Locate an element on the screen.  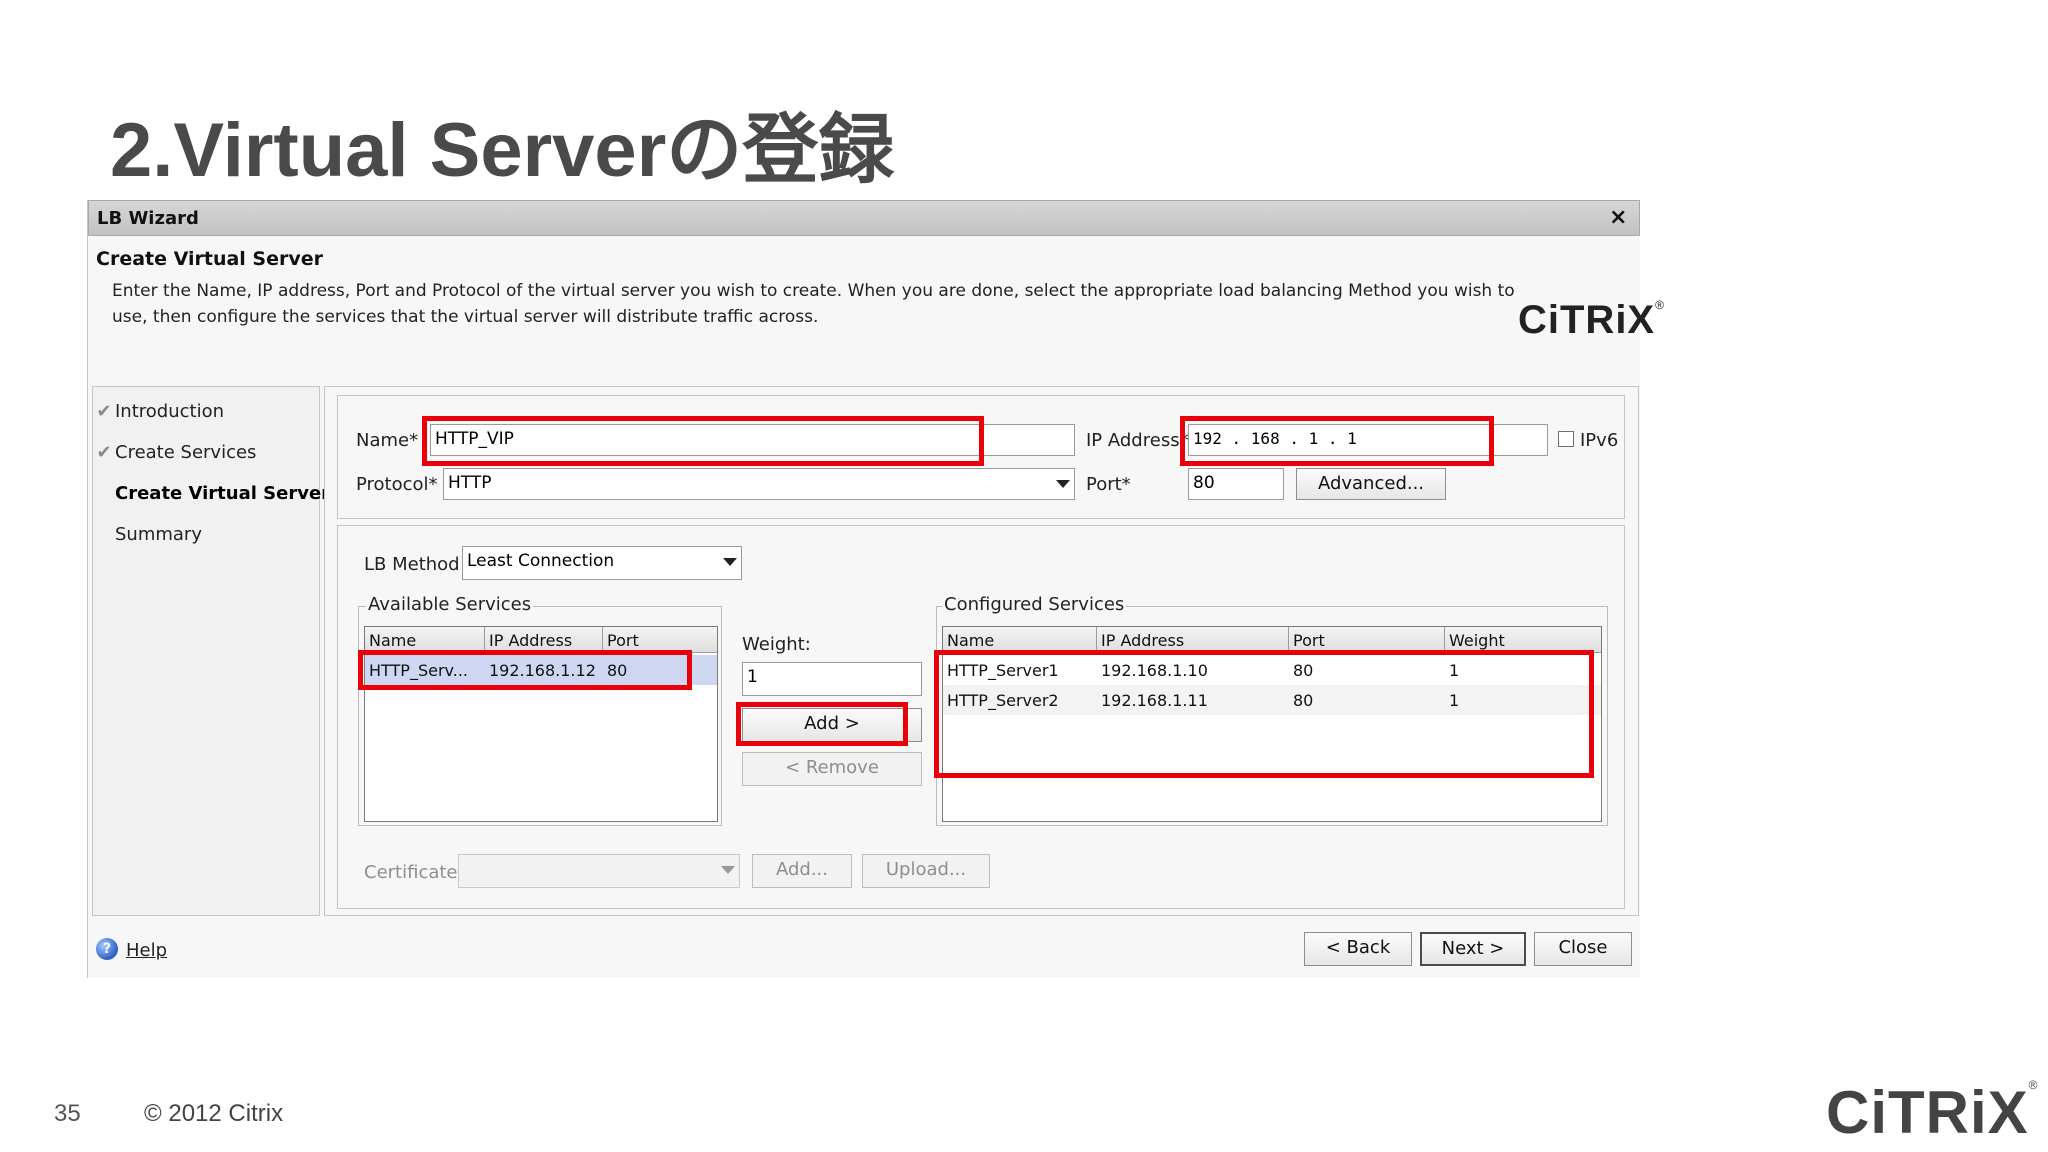
table-row: HTTP_Server1 192.168.1.10 80 1 is located at coordinates (1272, 670).